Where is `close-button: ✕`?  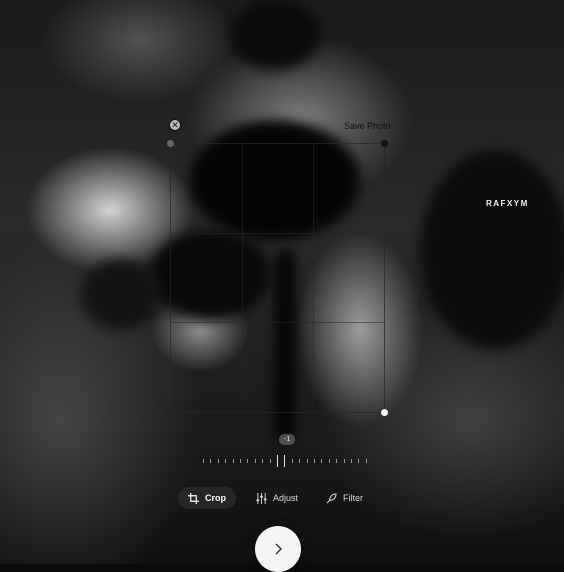
close-button: ✕ is located at coordinates (175, 125).